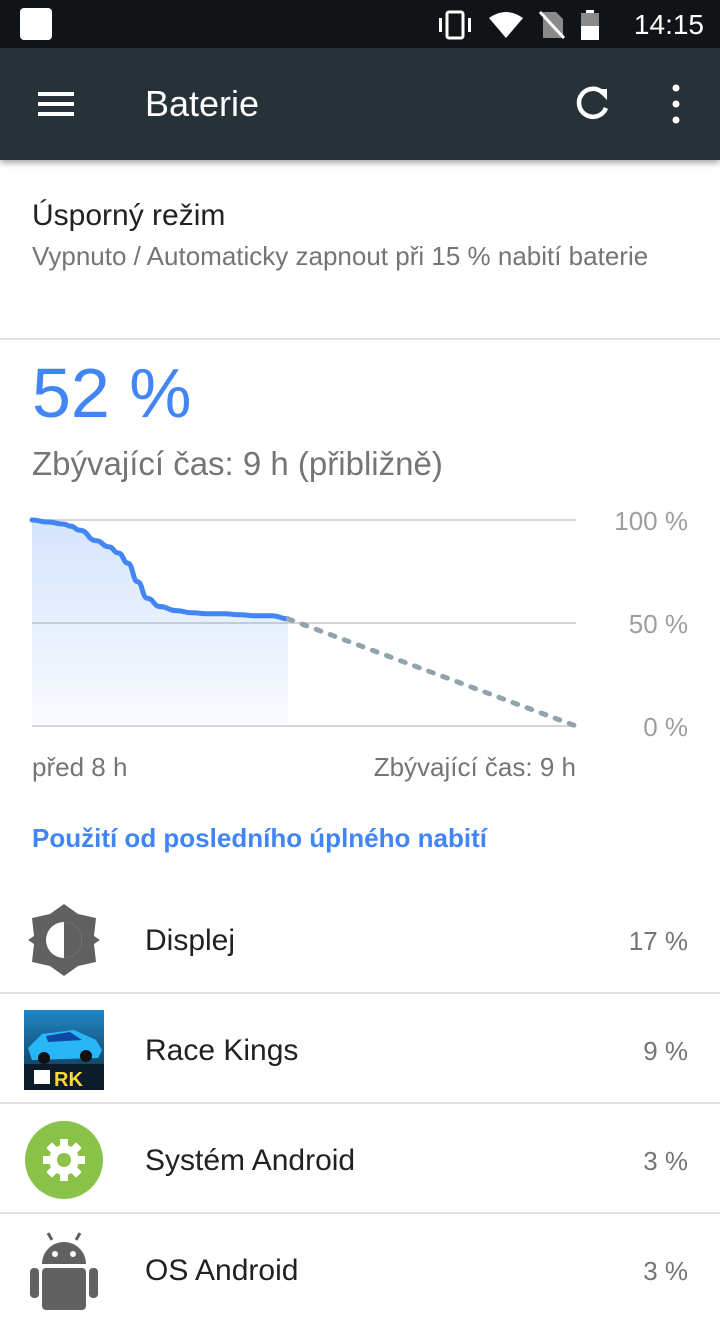 The width and height of the screenshot is (720, 1324). Describe the element at coordinates (506, 25) in the screenshot. I see `wifi-icon` at that location.